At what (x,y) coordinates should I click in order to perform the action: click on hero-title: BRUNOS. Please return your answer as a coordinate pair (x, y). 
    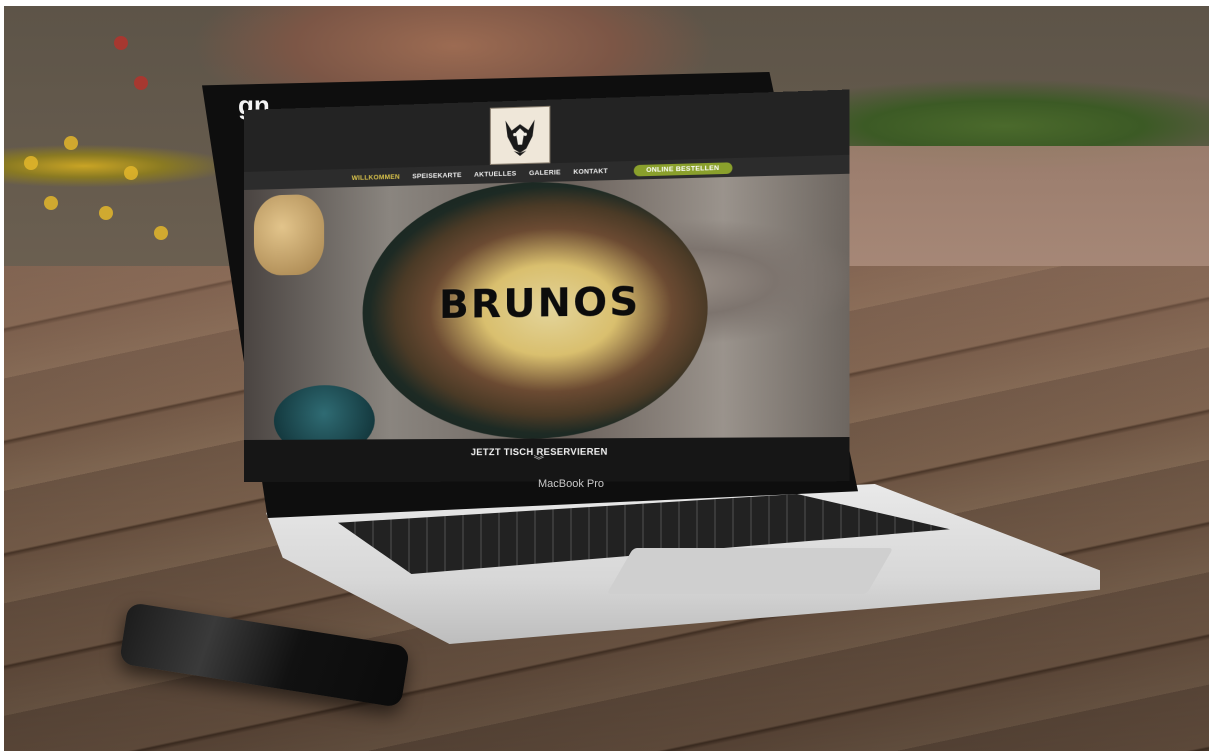
    Looking at the image, I should click on (539, 303).